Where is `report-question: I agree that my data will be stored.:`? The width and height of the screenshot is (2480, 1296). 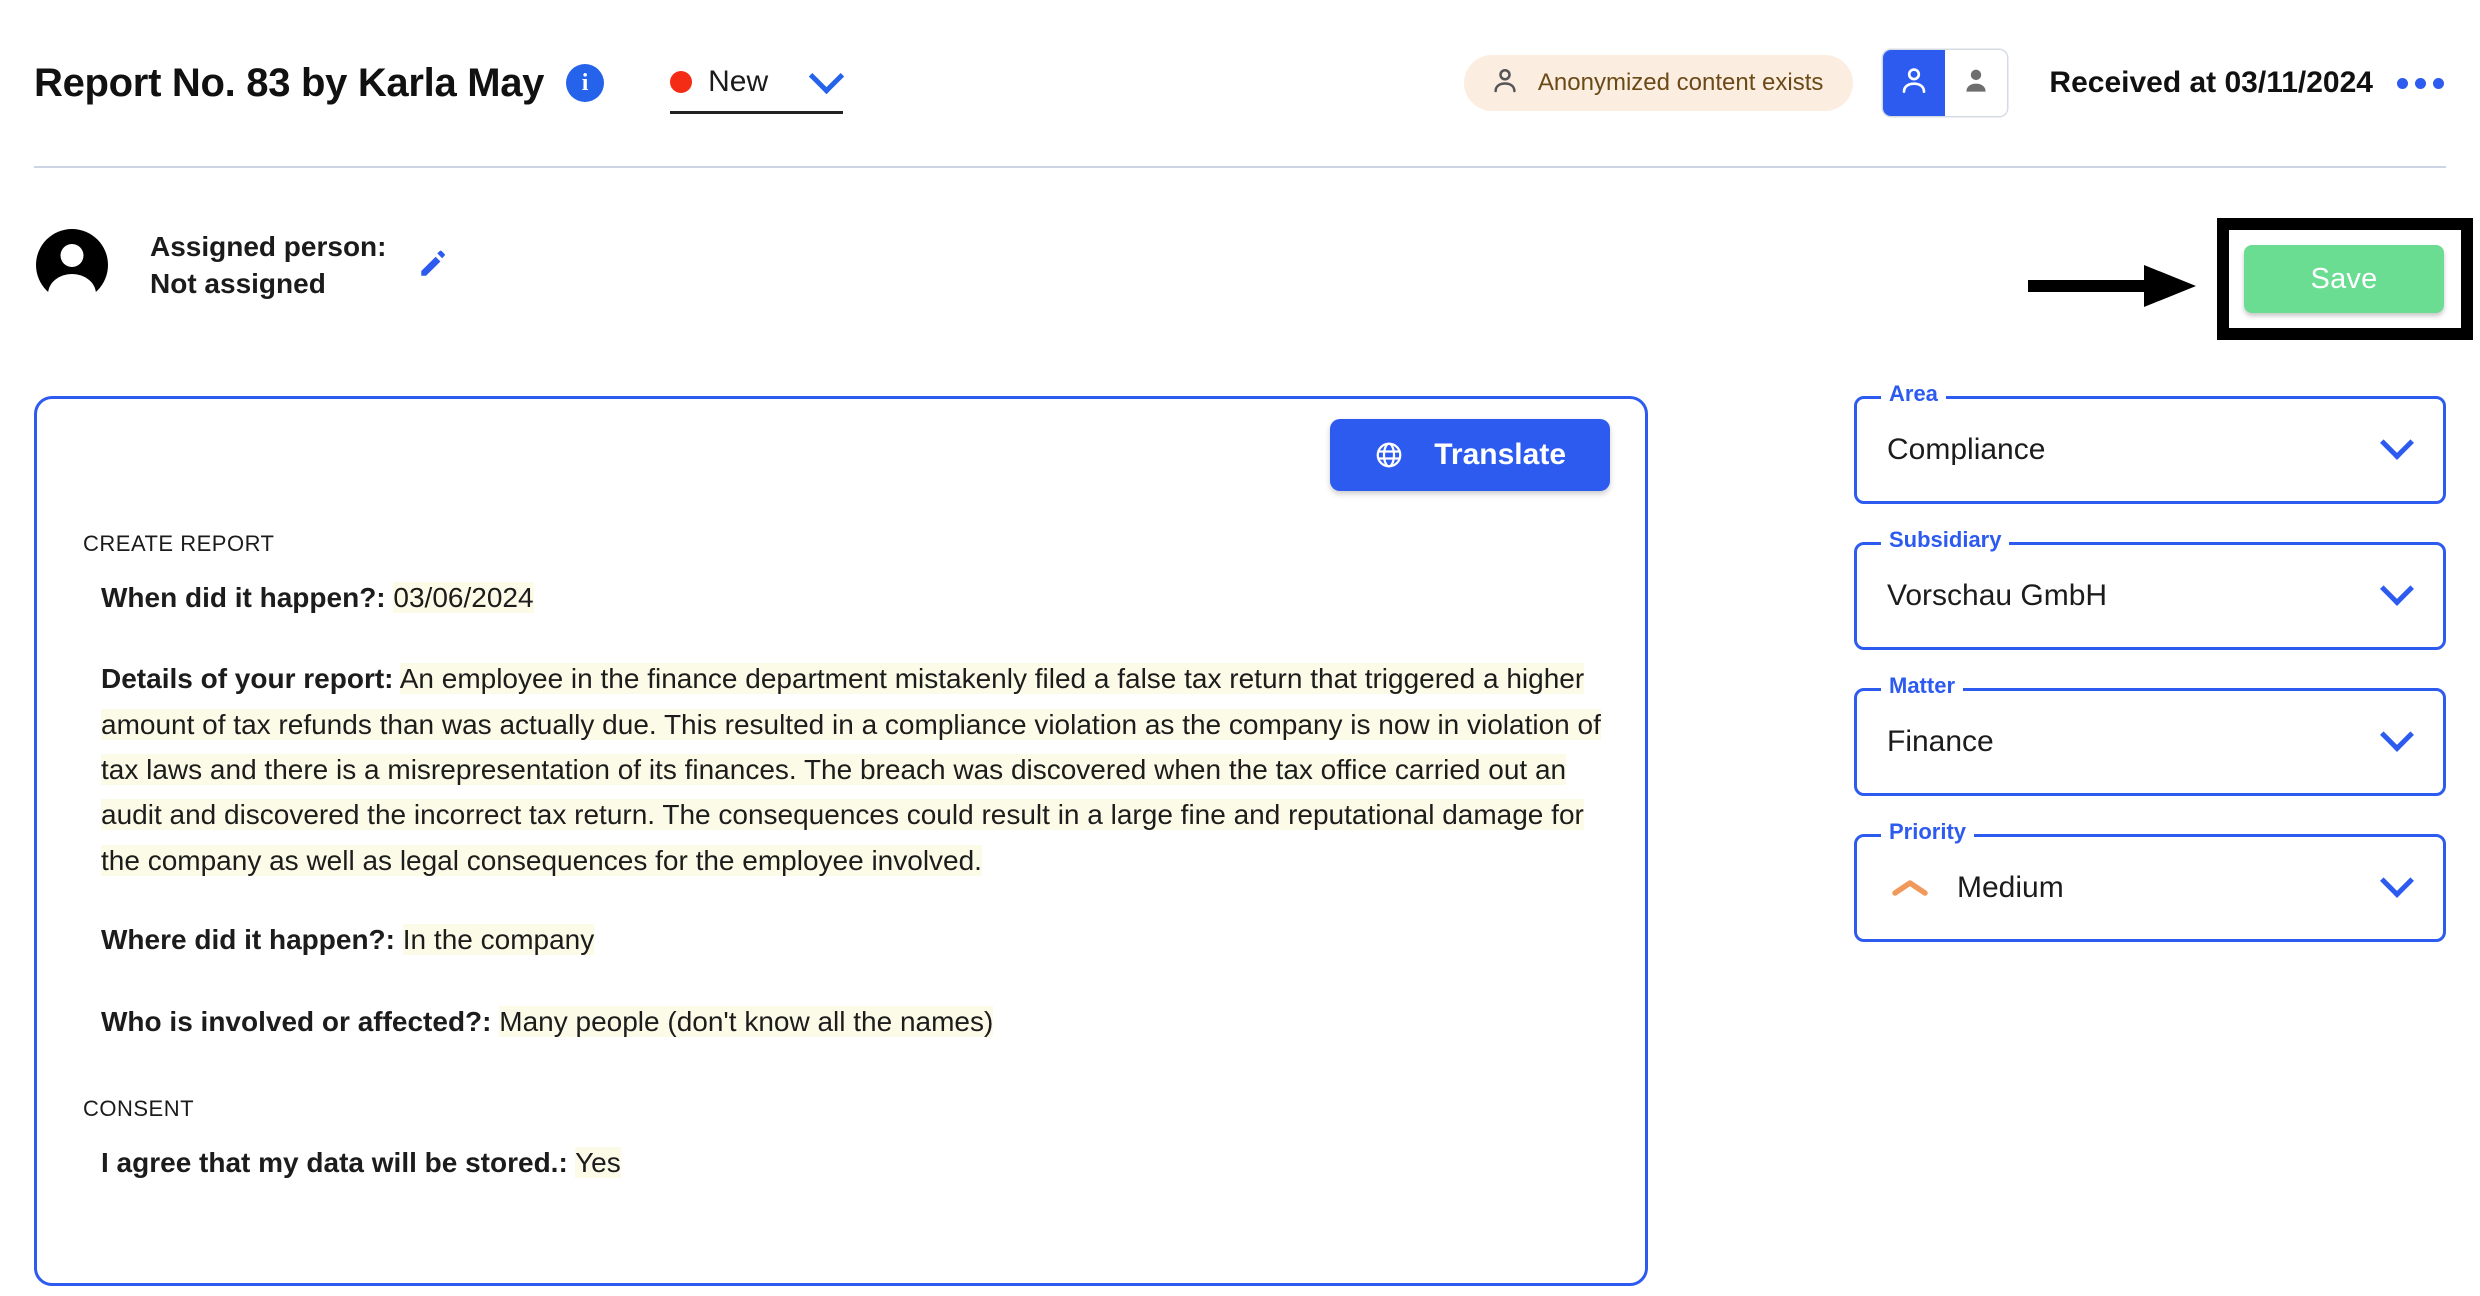 report-question: I agree that my data will be stored.: is located at coordinates (334, 1162).